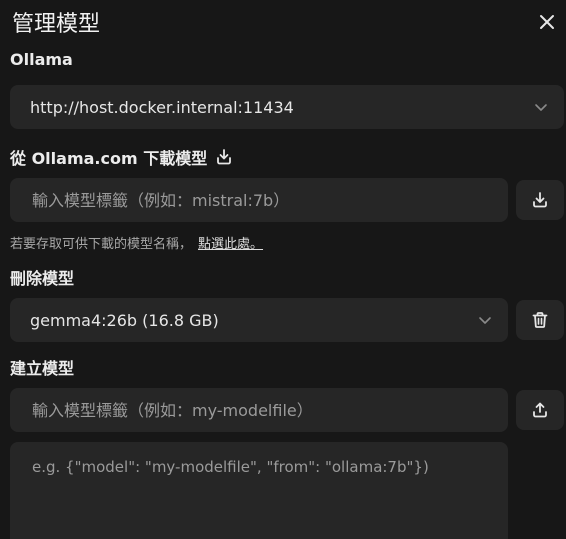  I want to click on modelfile-content-textarea, so click(261, 497).